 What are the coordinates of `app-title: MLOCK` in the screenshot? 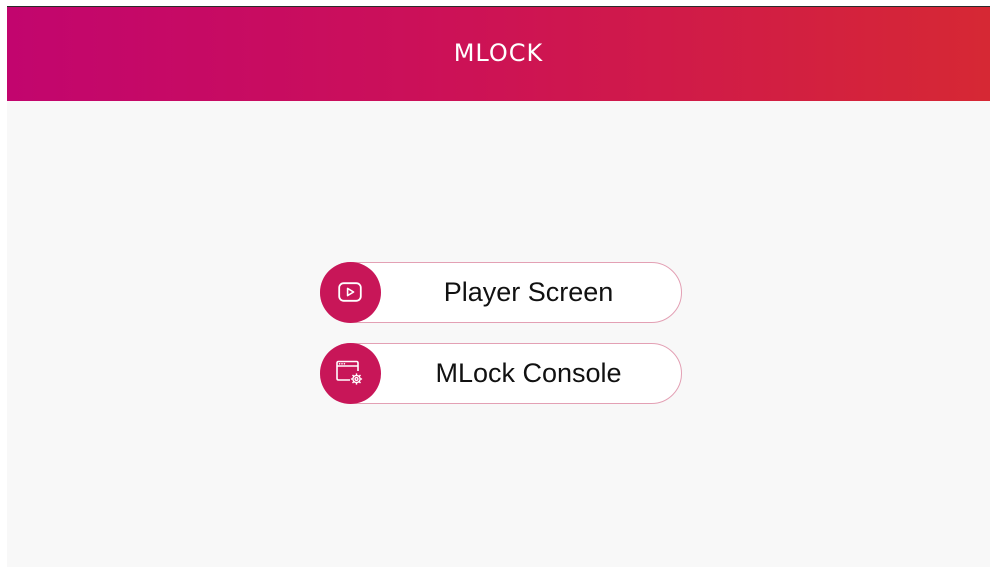 It's located at (498, 53).